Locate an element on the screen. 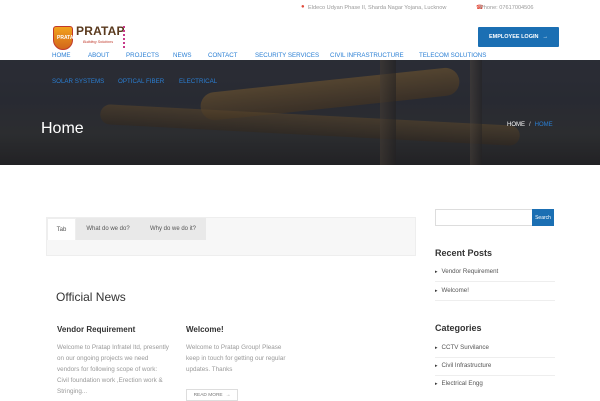 This screenshot has width=600, height=401. news-card-title: Welcome! is located at coordinates (240, 329).